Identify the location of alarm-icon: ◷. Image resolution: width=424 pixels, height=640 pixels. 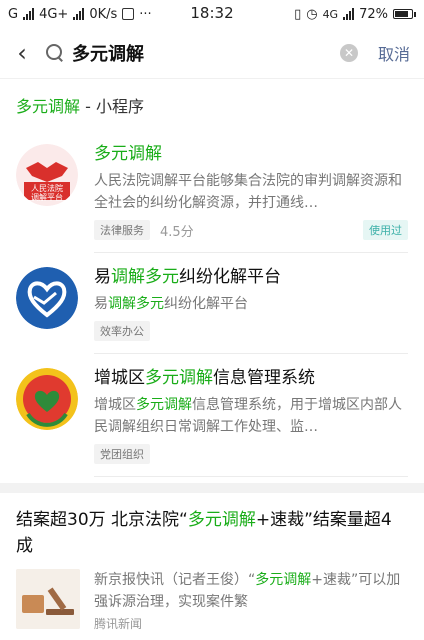
(312, 14).